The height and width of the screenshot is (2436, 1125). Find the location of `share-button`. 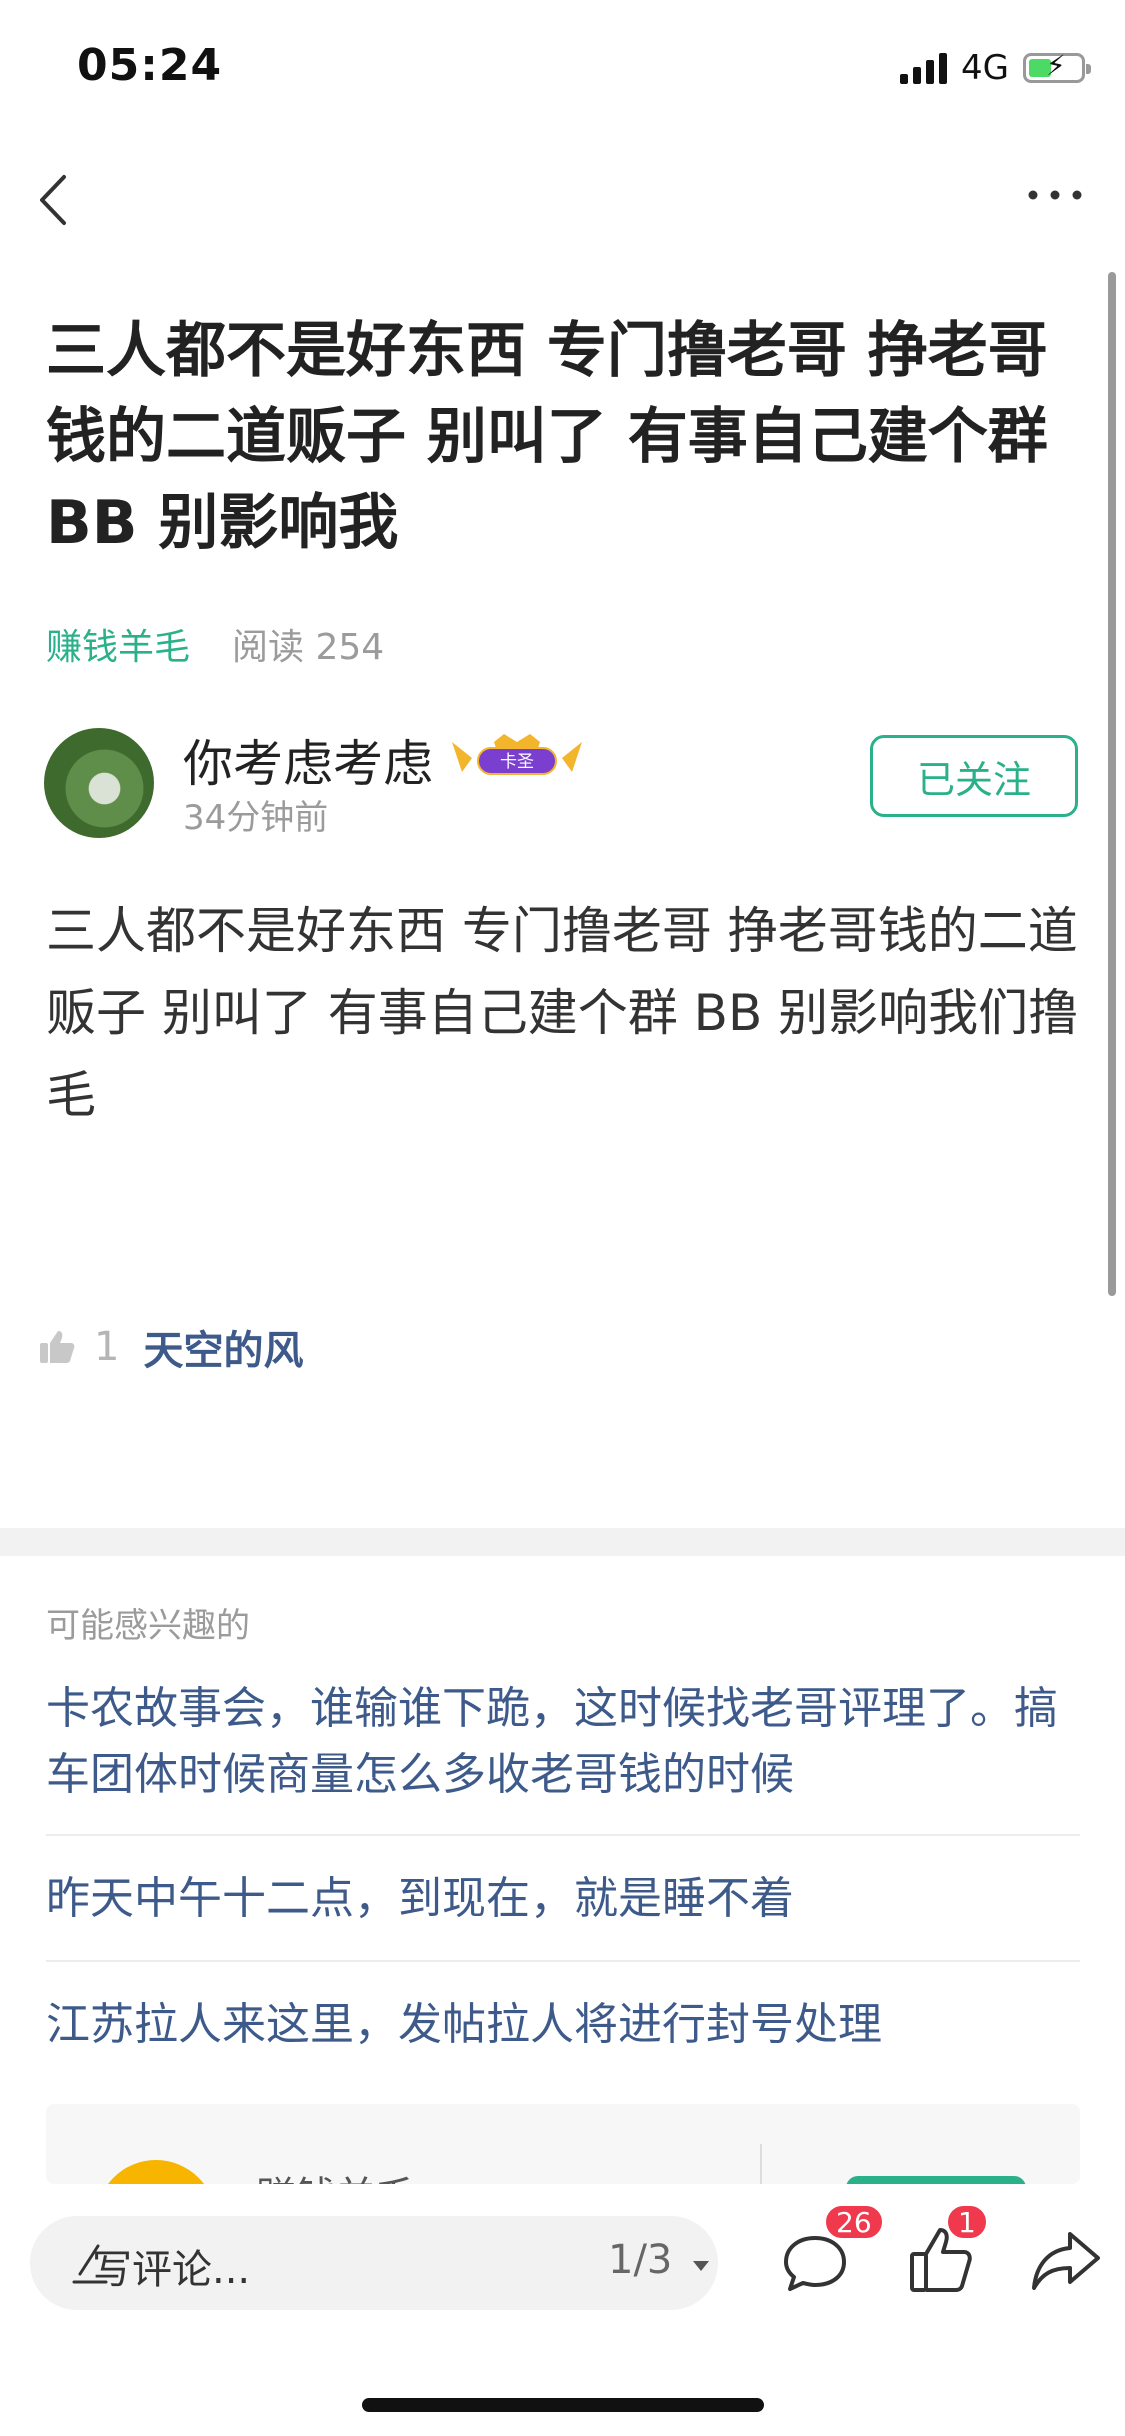

share-button is located at coordinates (1066, 2261).